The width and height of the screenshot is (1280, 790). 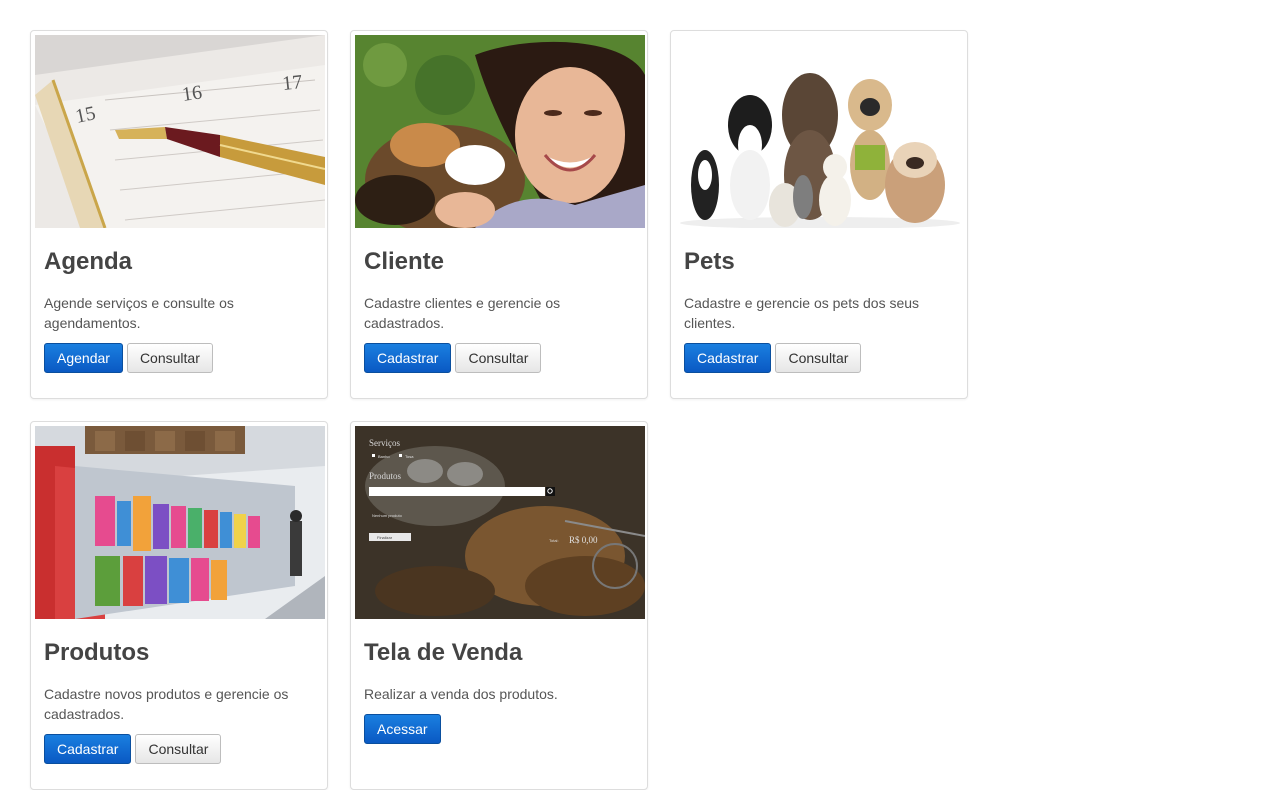 I want to click on calendar-pen-photo-icon: 15 16 17, so click(x=180, y=131).